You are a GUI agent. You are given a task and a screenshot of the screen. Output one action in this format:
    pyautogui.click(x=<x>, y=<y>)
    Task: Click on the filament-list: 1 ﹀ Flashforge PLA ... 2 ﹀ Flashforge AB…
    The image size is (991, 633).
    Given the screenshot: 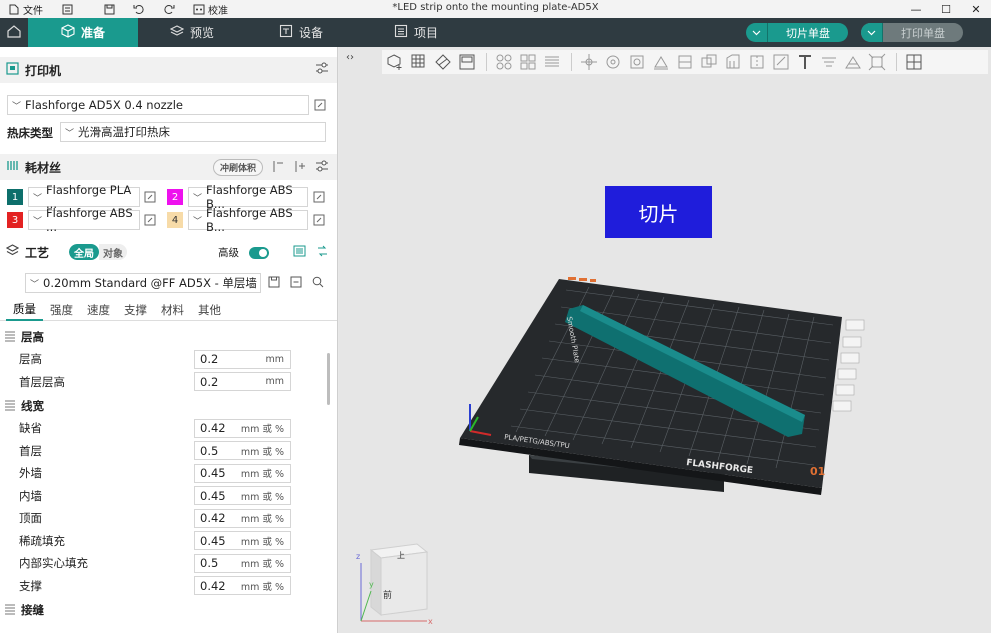 What is the action you would take?
    pyautogui.click(x=168, y=210)
    